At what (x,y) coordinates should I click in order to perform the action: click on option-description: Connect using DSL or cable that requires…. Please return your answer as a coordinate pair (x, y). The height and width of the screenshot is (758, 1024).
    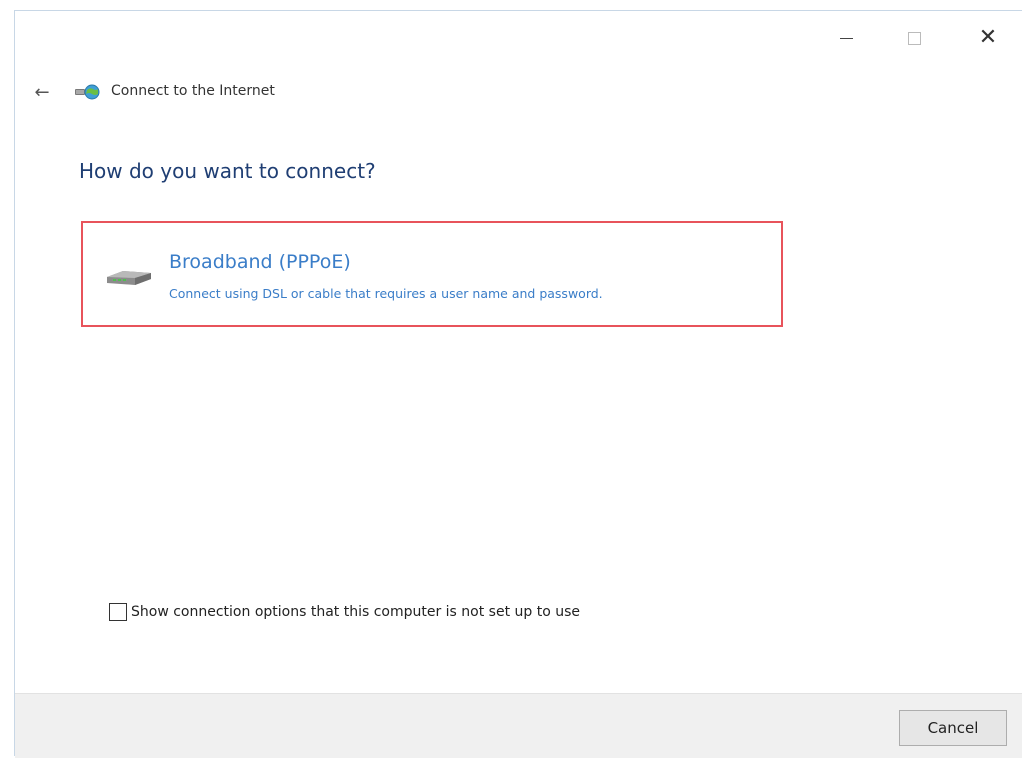
    Looking at the image, I should click on (386, 293).